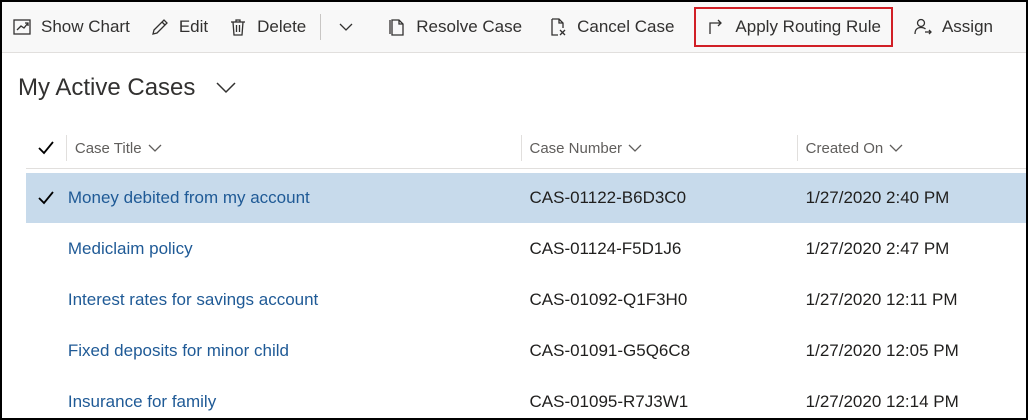 Image resolution: width=1028 pixels, height=420 pixels. I want to click on delete-button: Delete, so click(267, 27).